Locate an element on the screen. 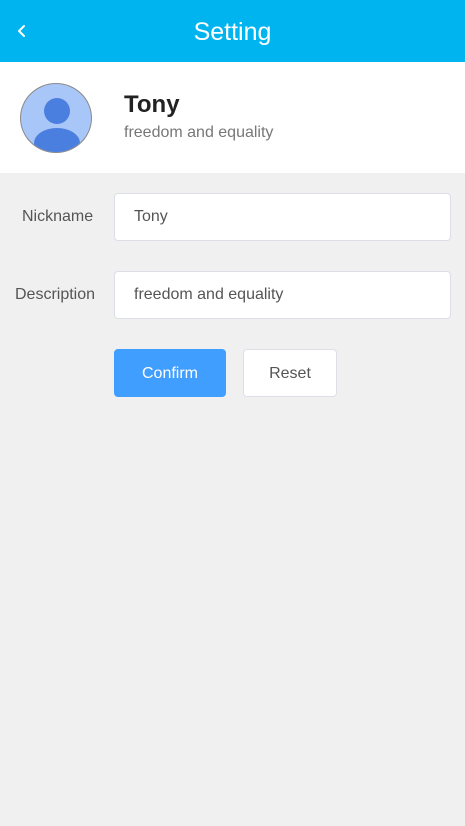  page-title: Setting is located at coordinates (232, 32).